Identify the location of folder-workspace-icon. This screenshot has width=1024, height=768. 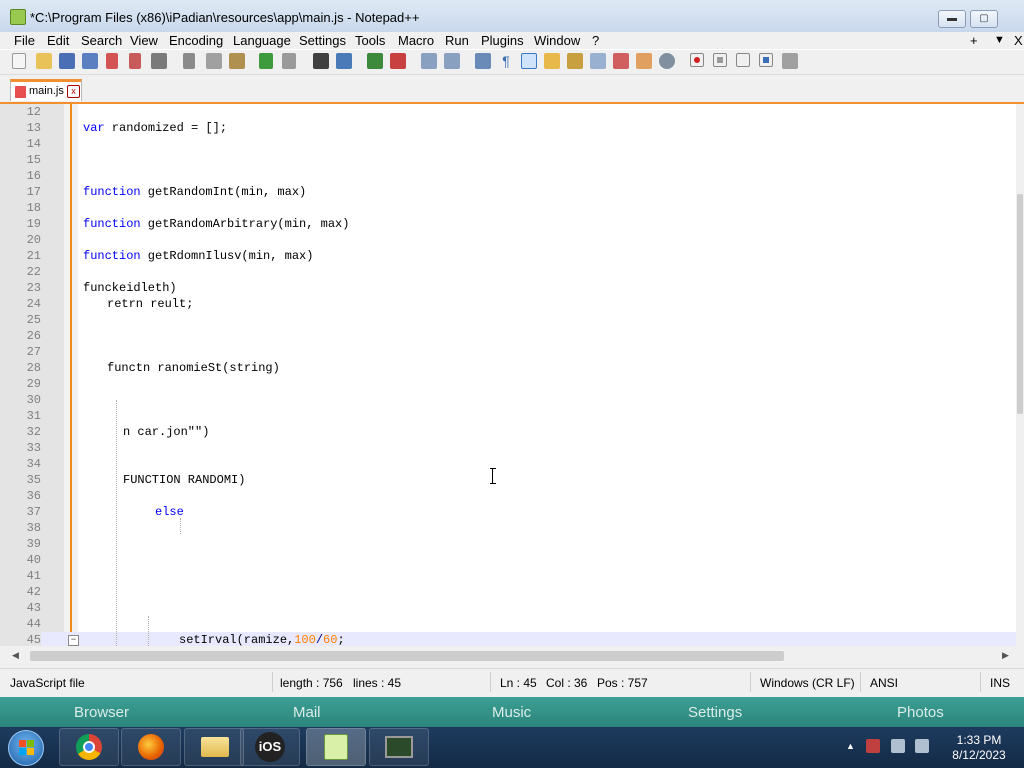
(621, 61).